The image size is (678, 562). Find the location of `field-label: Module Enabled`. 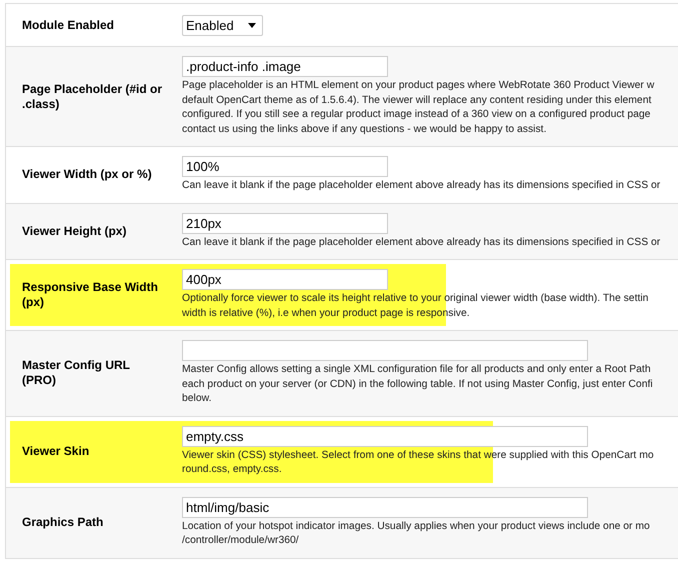

field-label: Module Enabled is located at coordinates (68, 25).